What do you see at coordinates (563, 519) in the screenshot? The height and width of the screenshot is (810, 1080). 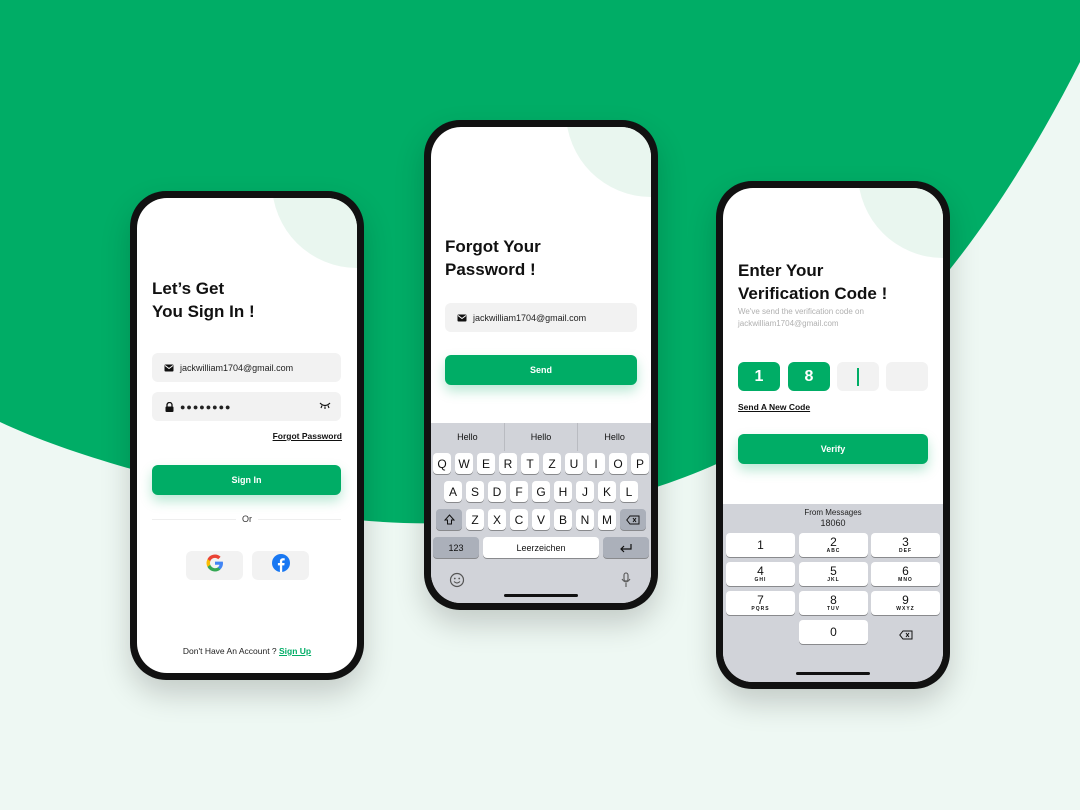 I see `key: B` at bounding box center [563, 519].